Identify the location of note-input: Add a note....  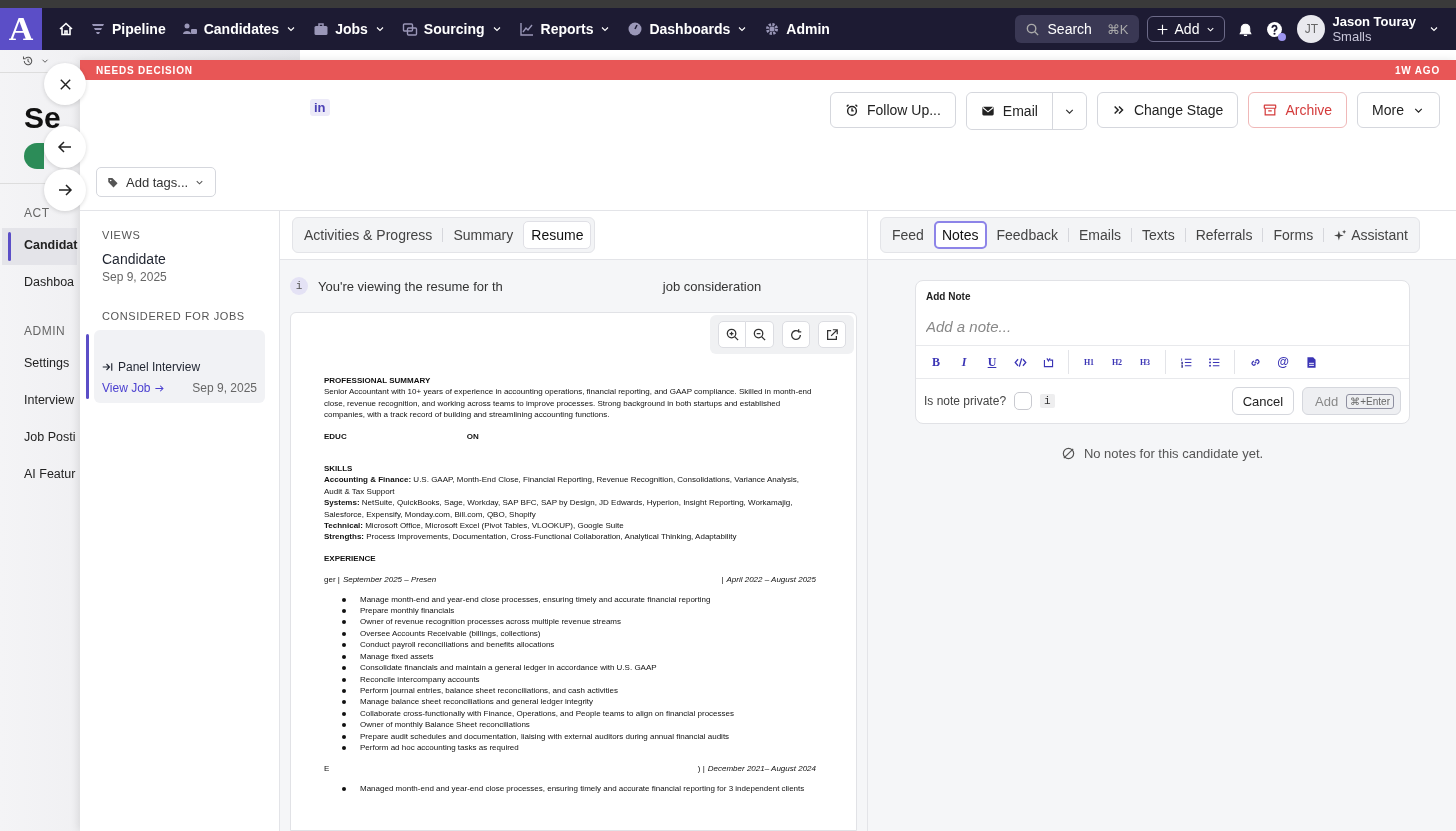
(1162, 323).